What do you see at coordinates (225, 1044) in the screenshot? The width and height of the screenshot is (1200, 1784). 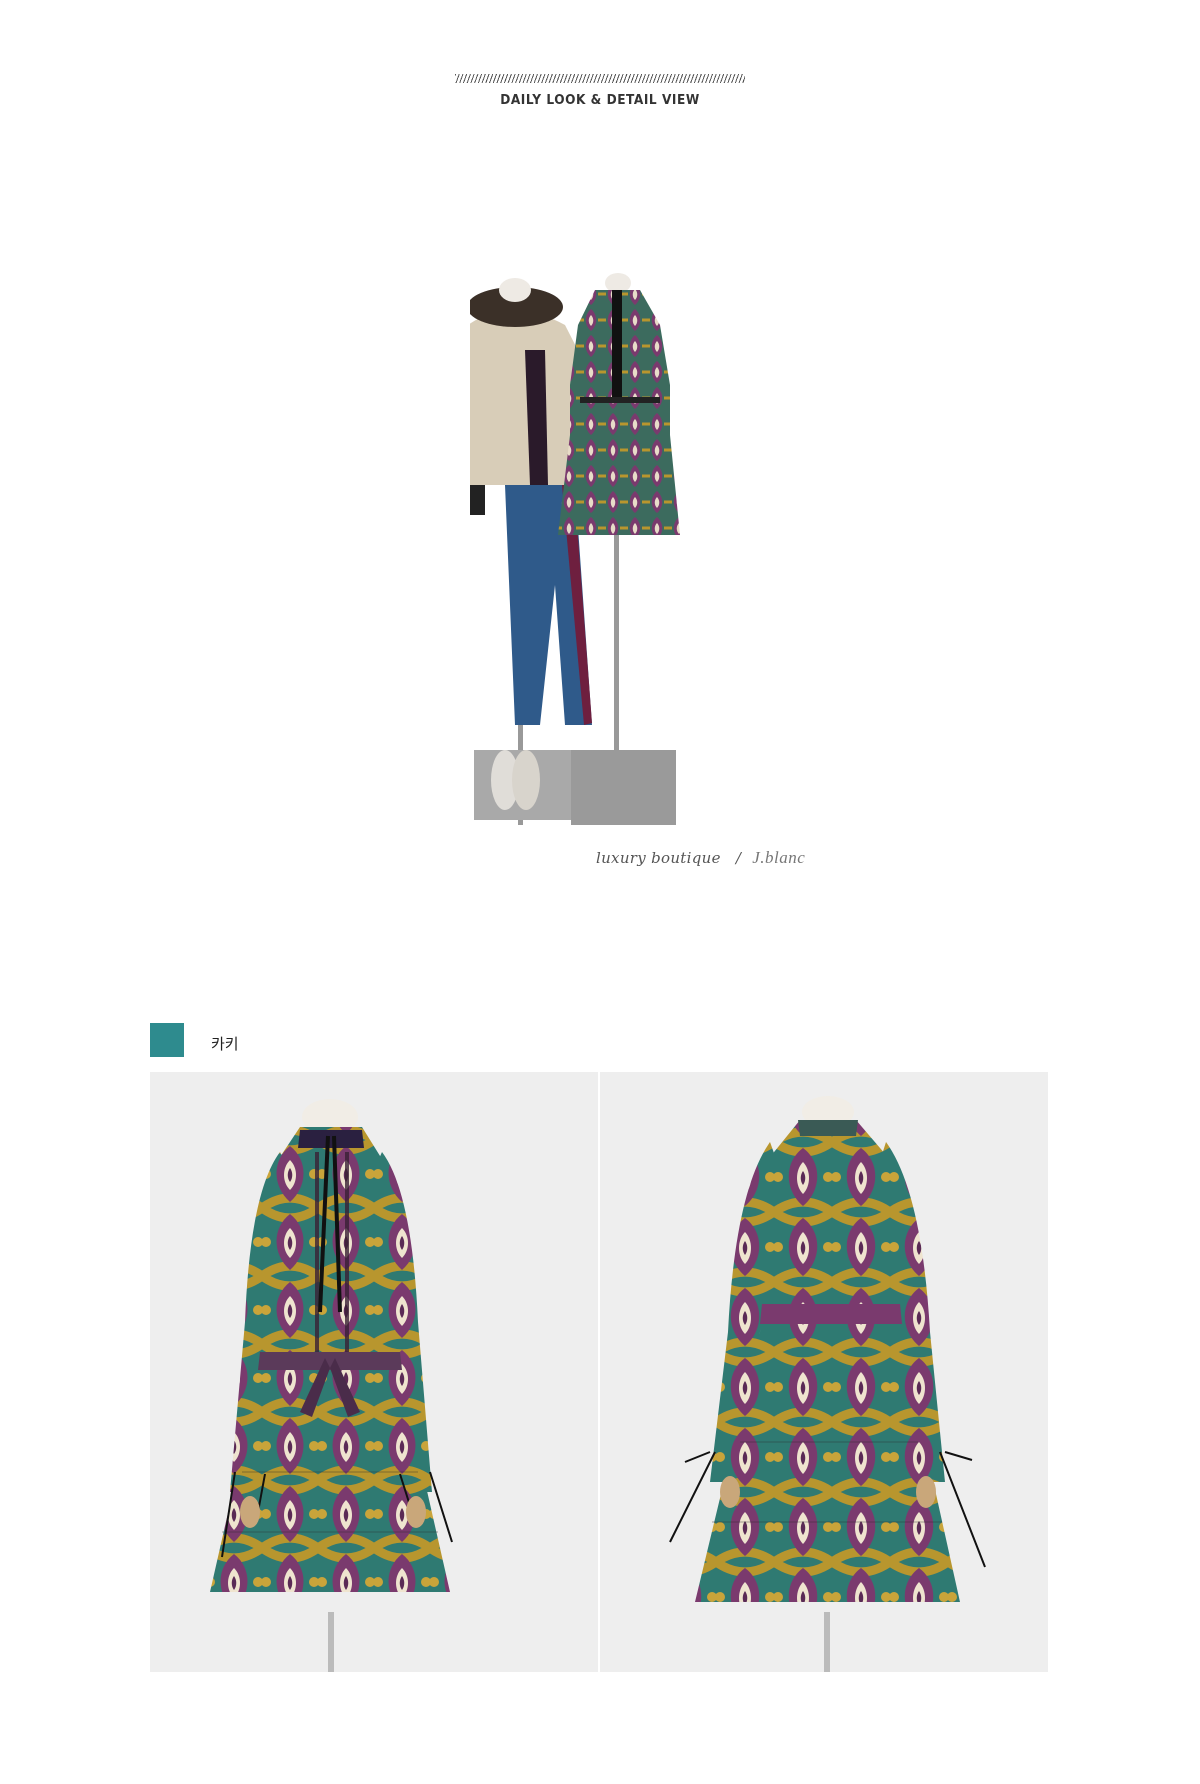 I see `color-name: 카키` at bounding box center [225, 1044].